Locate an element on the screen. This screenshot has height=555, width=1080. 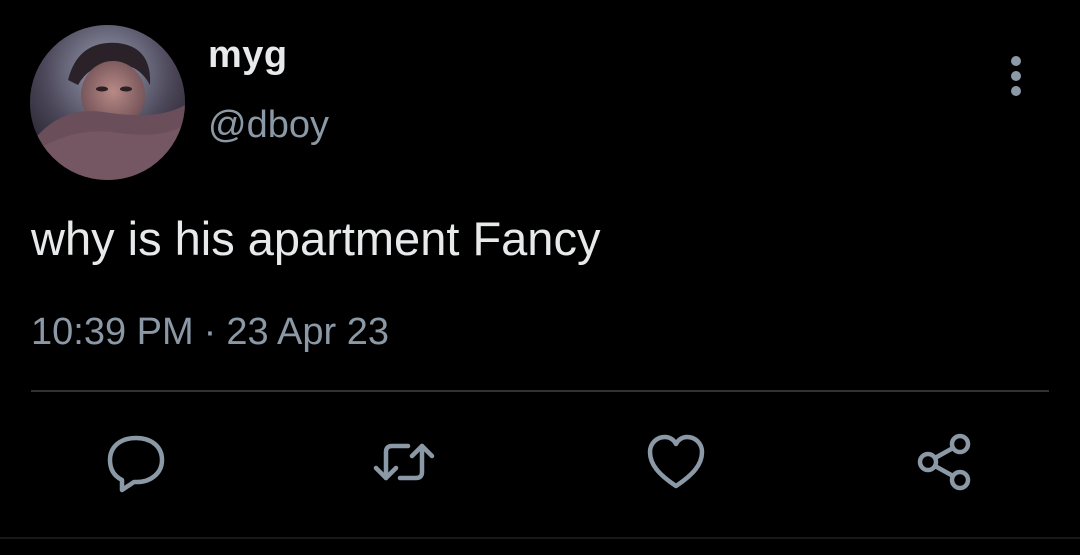
reply-icon is located at coordinates (136, 464).